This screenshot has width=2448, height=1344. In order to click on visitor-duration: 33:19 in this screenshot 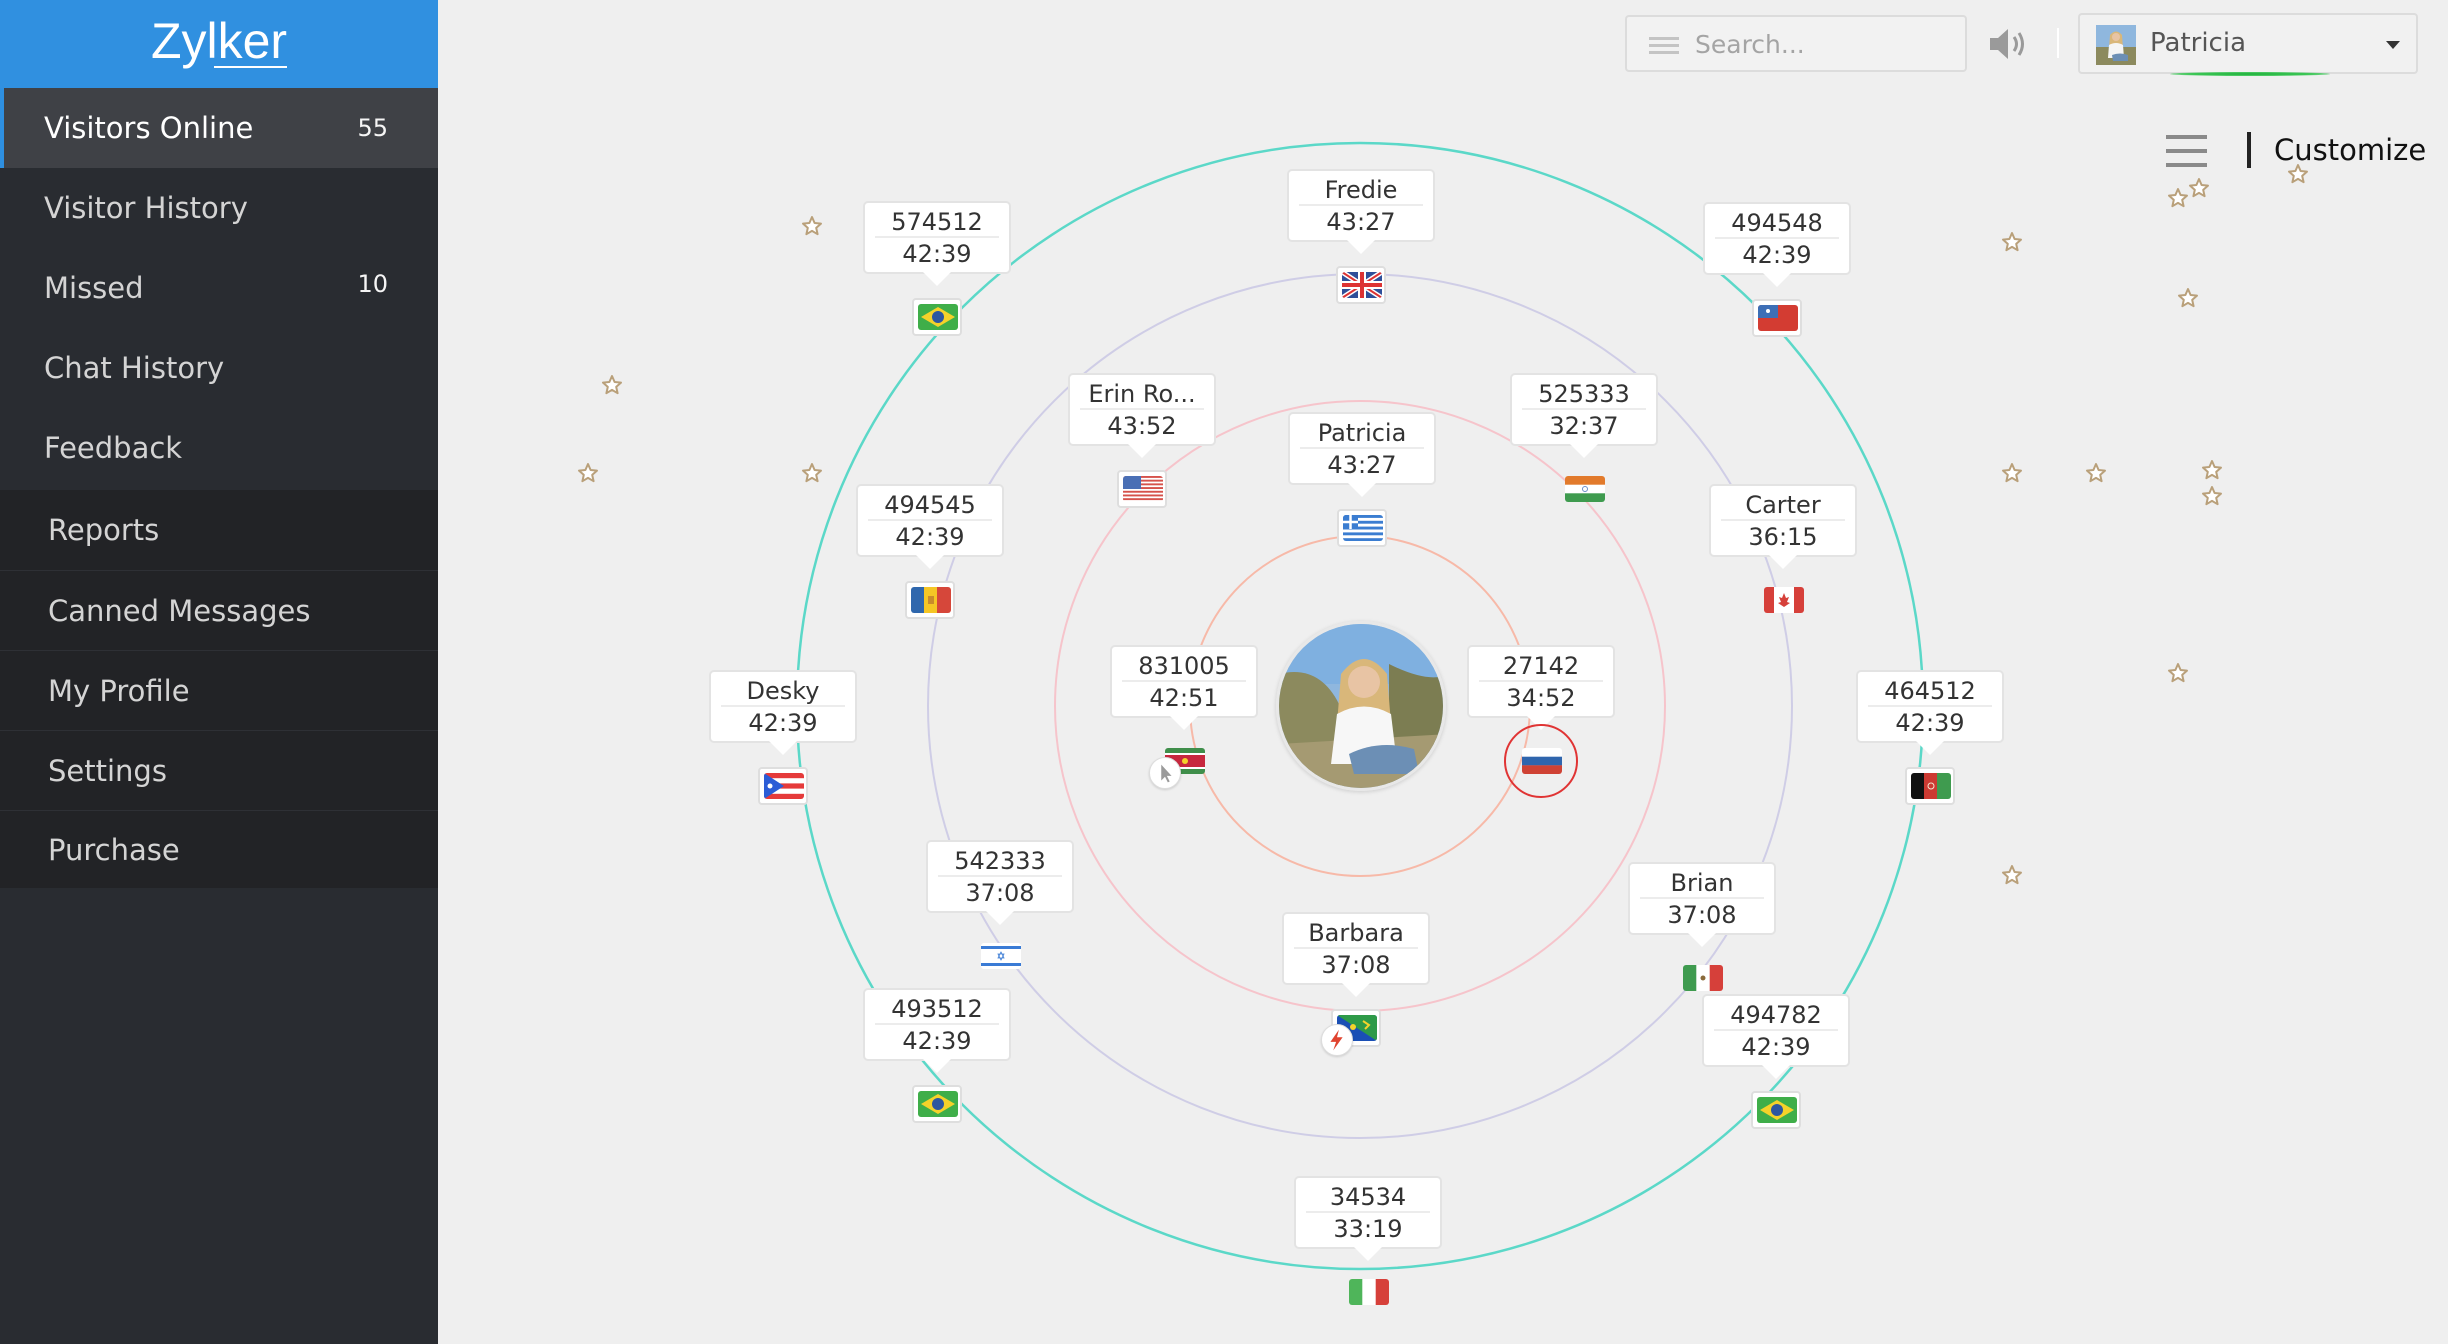, I will do `click(1368, 1229)`.